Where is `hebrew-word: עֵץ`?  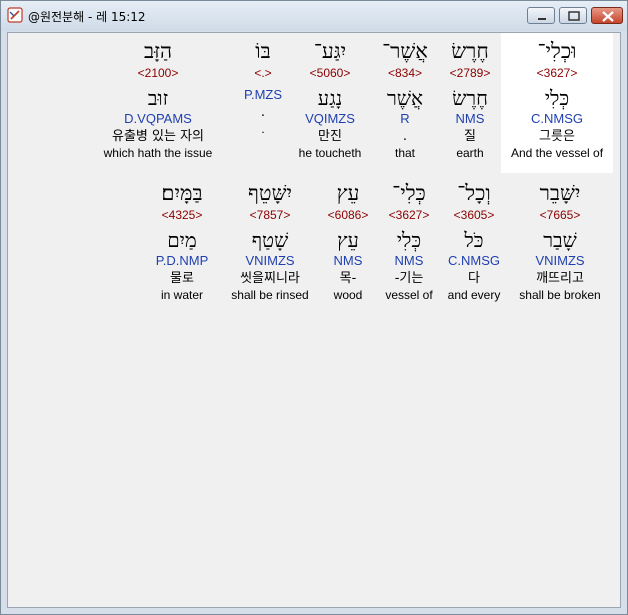
hebrew-word: עֵץ is located at coordinates (348, 193).